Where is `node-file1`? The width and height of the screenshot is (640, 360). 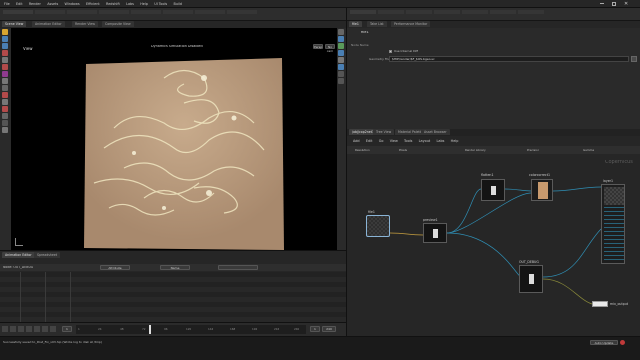
node-file1 is located at coordinates (378, 226).